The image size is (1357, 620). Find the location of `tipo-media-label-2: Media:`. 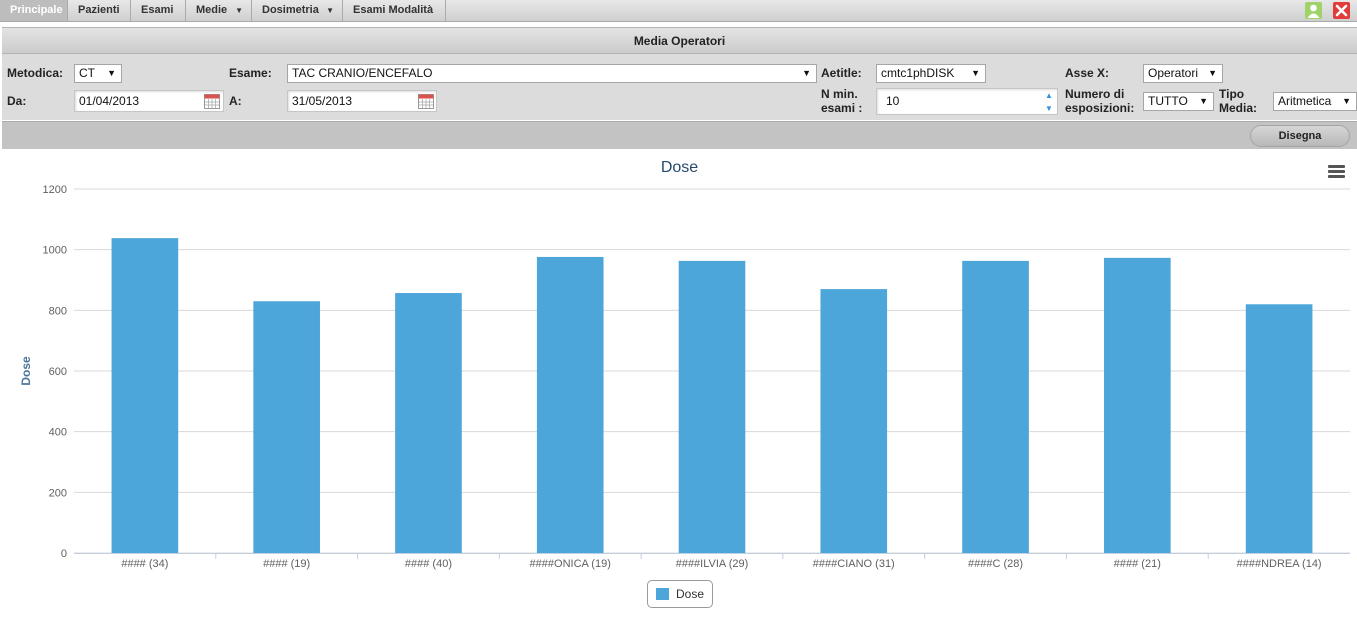

tipo-media-label-2: Media: is located at coordinates (1238, 108).